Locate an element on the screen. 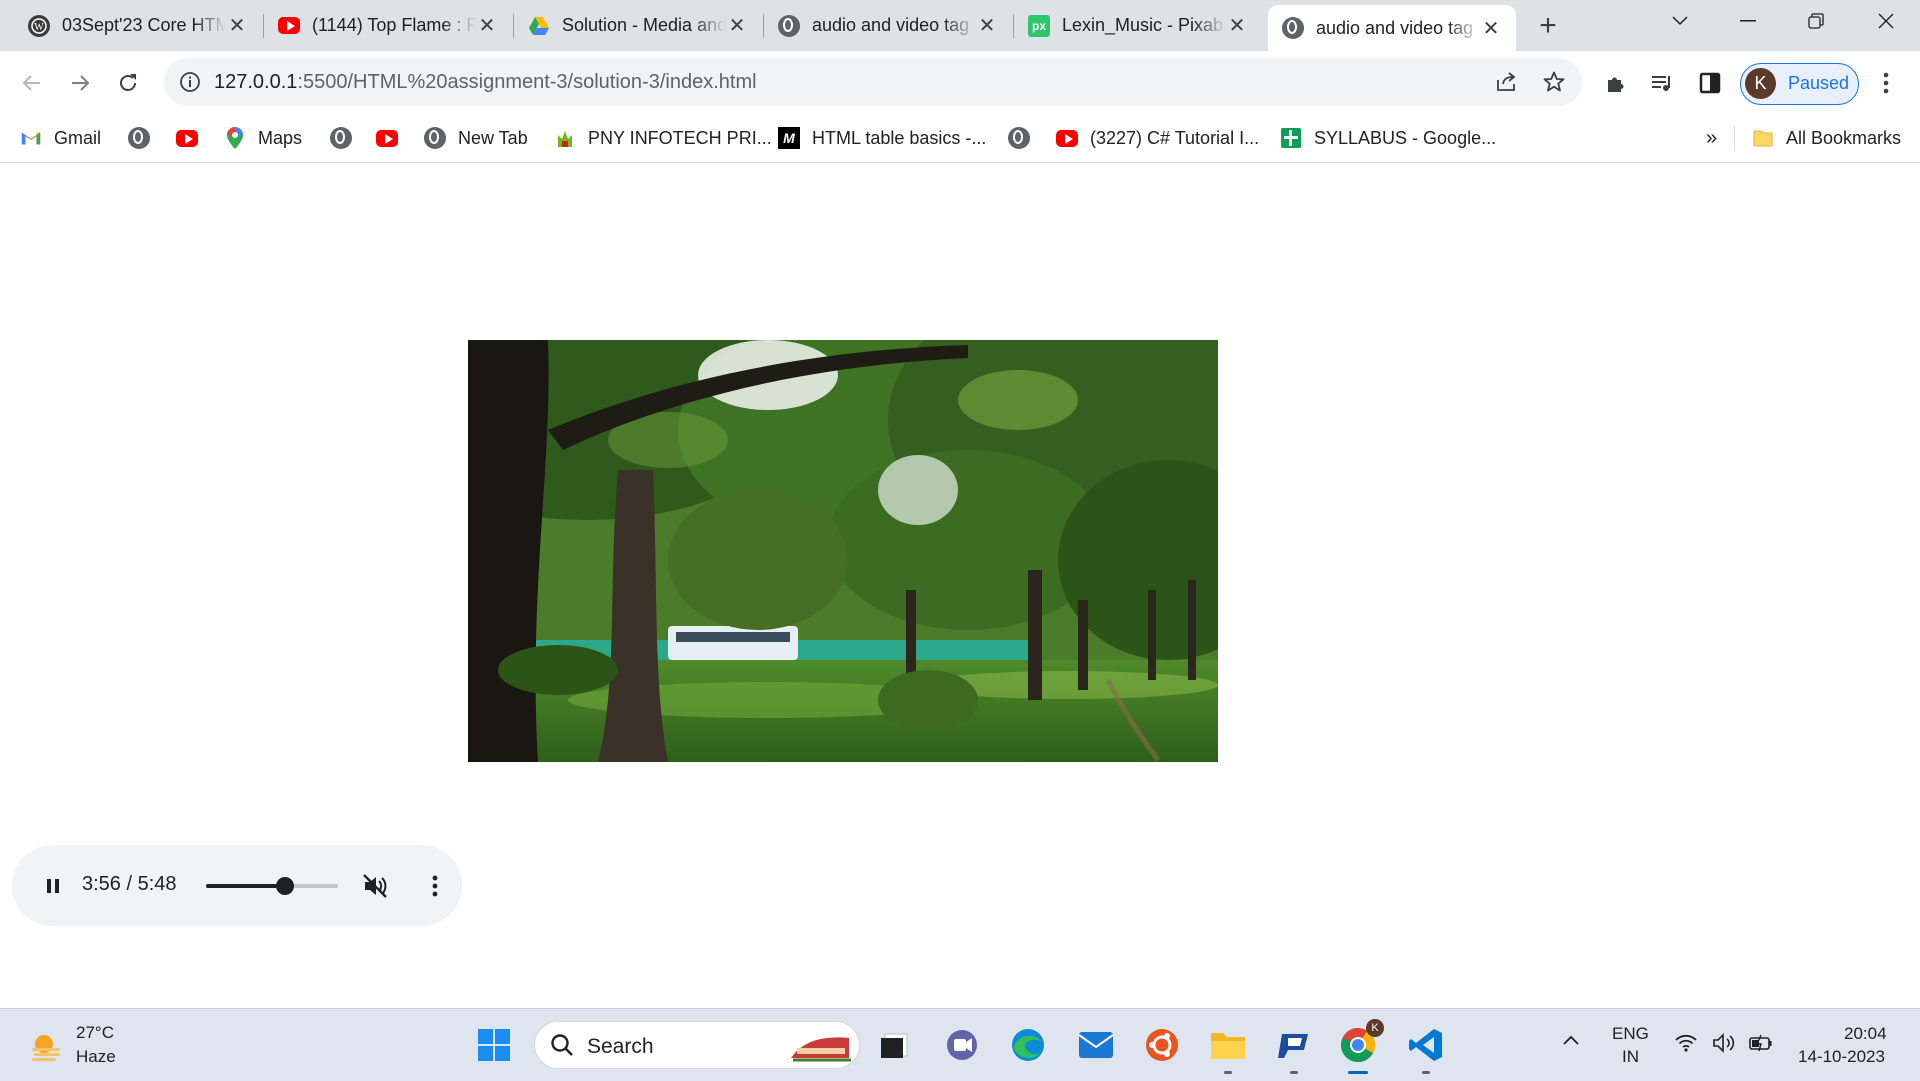  menu-kebab-icon is located at coordinates (1886, 83).